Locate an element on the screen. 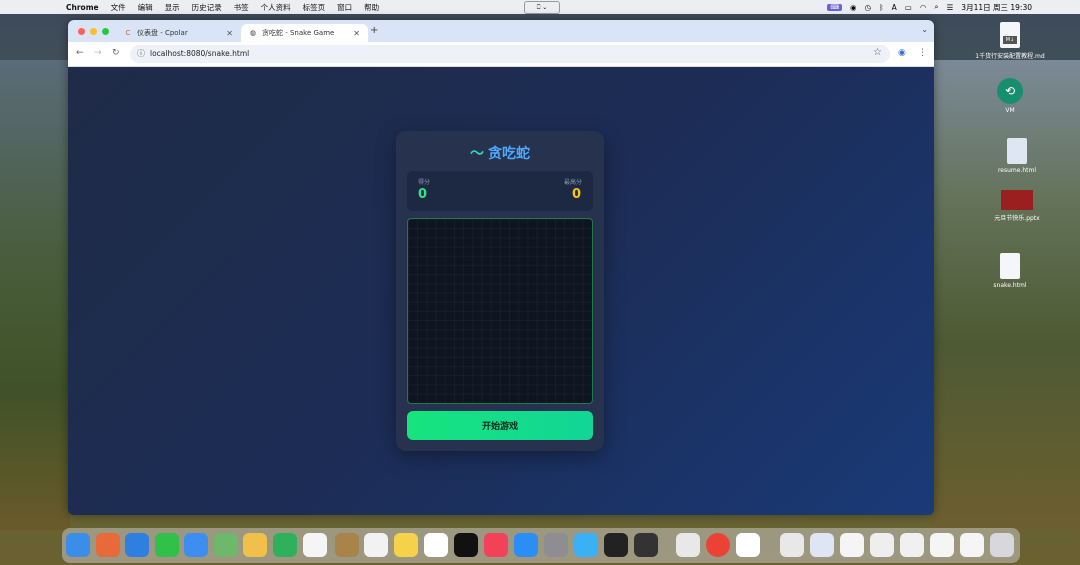 The width and height of the screenshot is (1080, 565). game-card: 〜贪吃蛇 得分 0 最高分 0 开始游戏 is located at coordinates (500, 291).